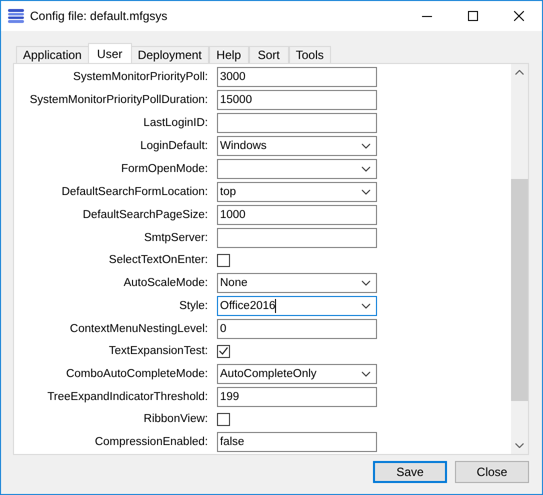  What do you see at coordinates (297, 374) in the screenshot?
I see `dropdown-field: AutoCompleteOnly` at bounding box center [297, 374].